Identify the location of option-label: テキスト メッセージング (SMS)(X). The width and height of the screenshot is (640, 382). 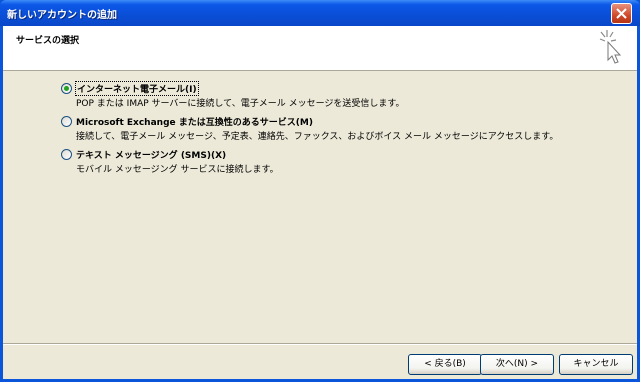
(151, 154).